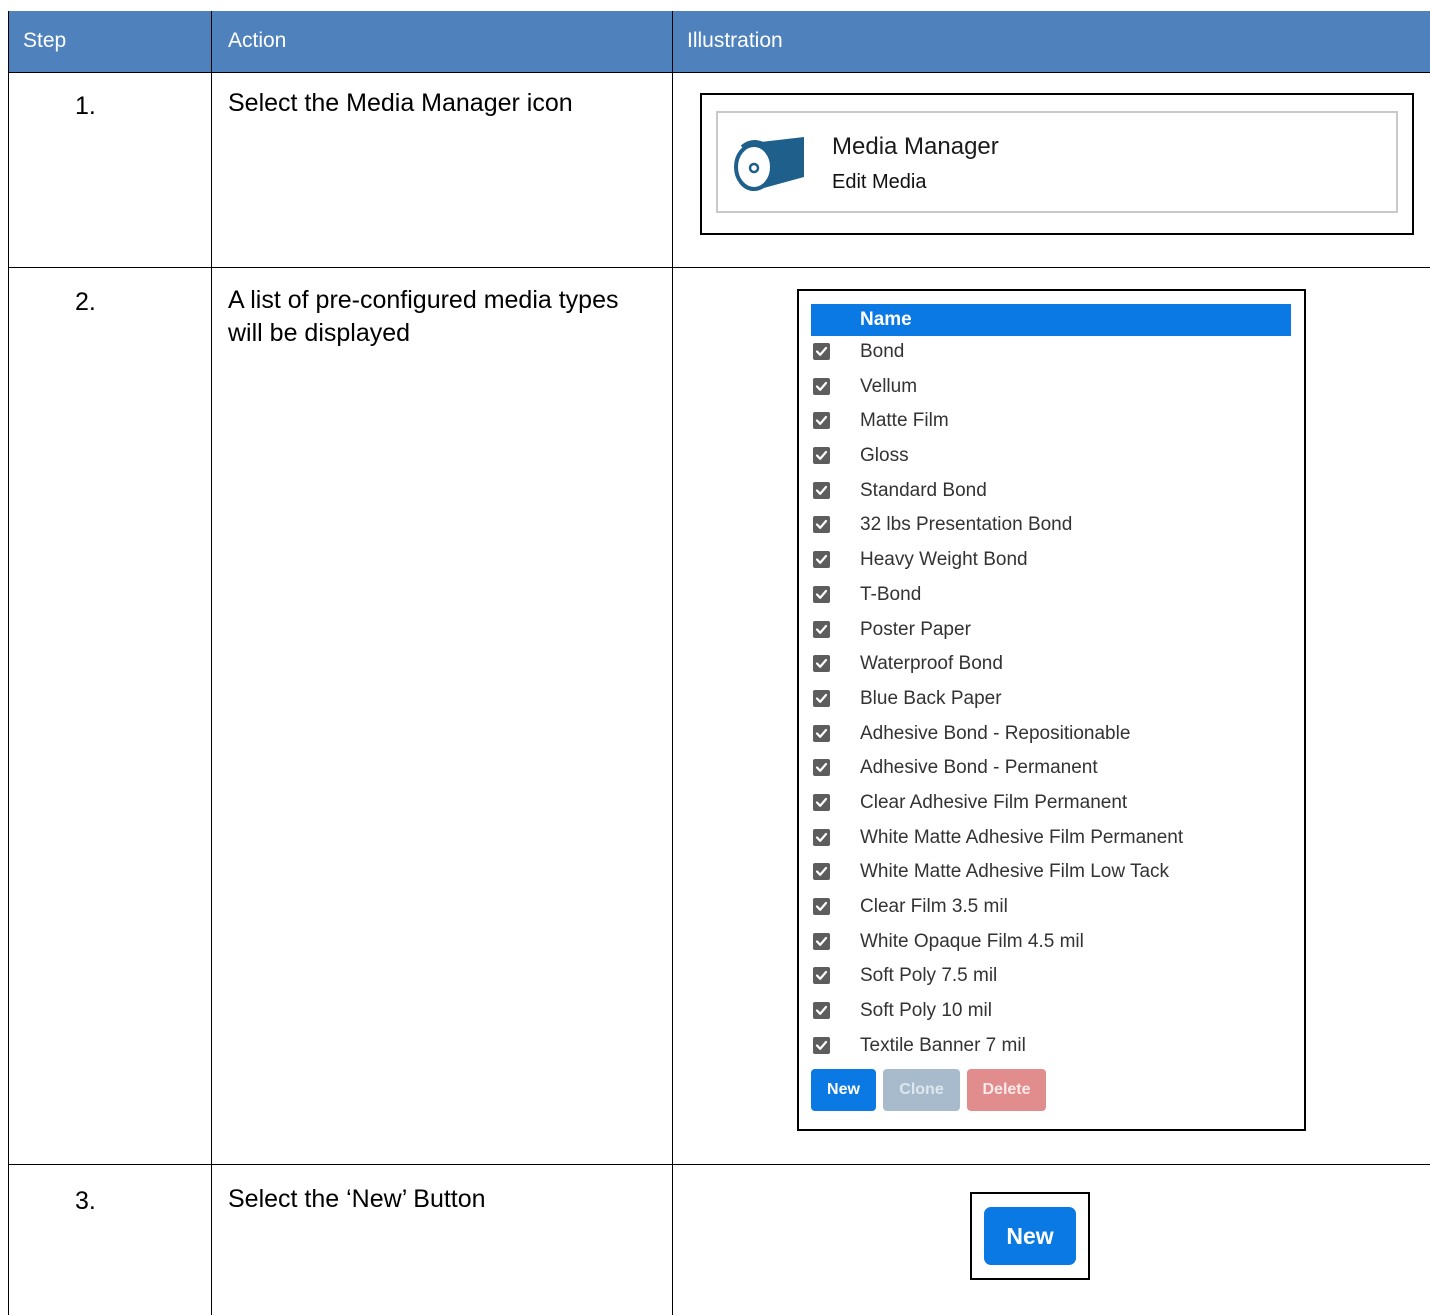  I want to click on media-manager-illustration: Media Manager Edit Media, so click(1057, 164).